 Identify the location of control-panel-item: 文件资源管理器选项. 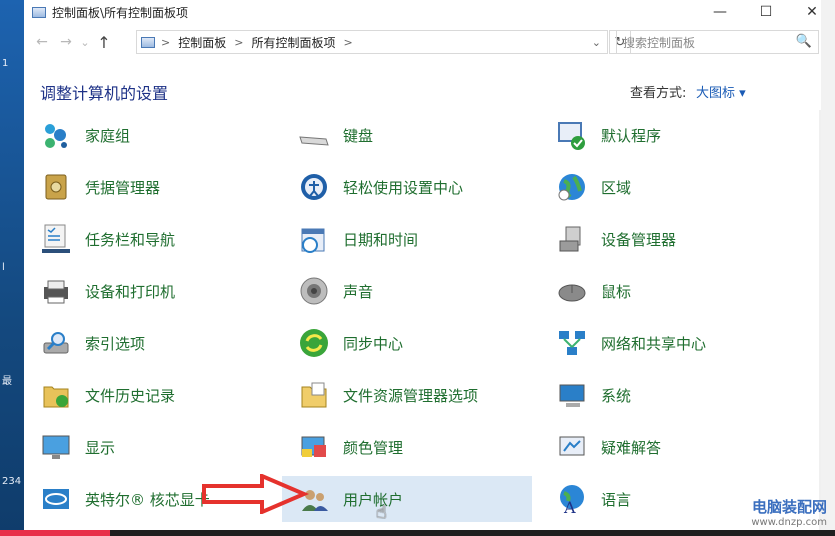
(407, 395).